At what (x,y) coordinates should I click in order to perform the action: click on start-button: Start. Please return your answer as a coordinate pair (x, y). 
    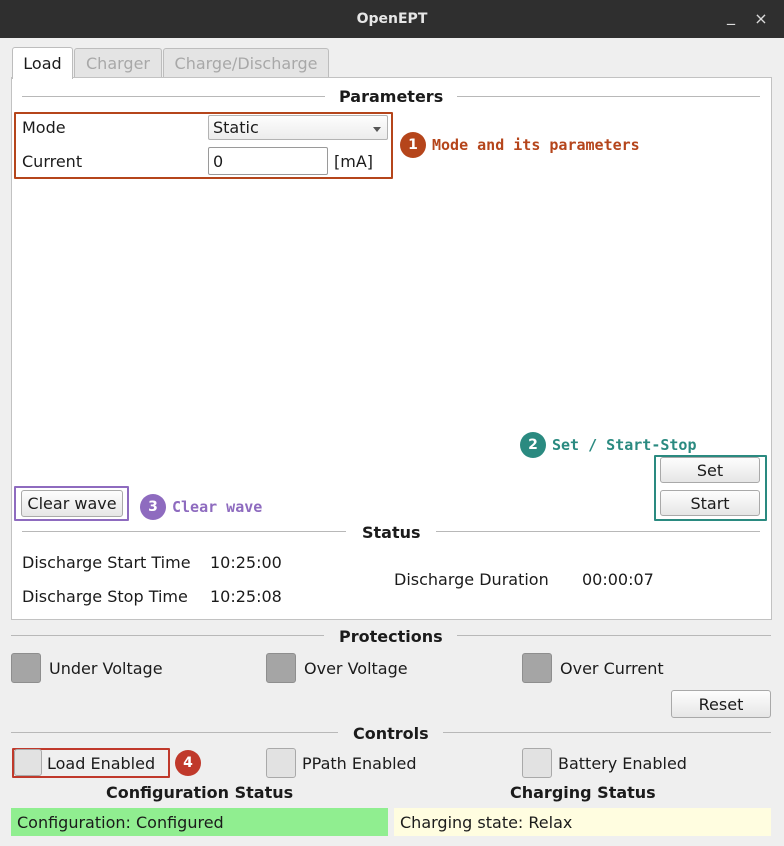
    Looking at the image, I should click on (710, 503).